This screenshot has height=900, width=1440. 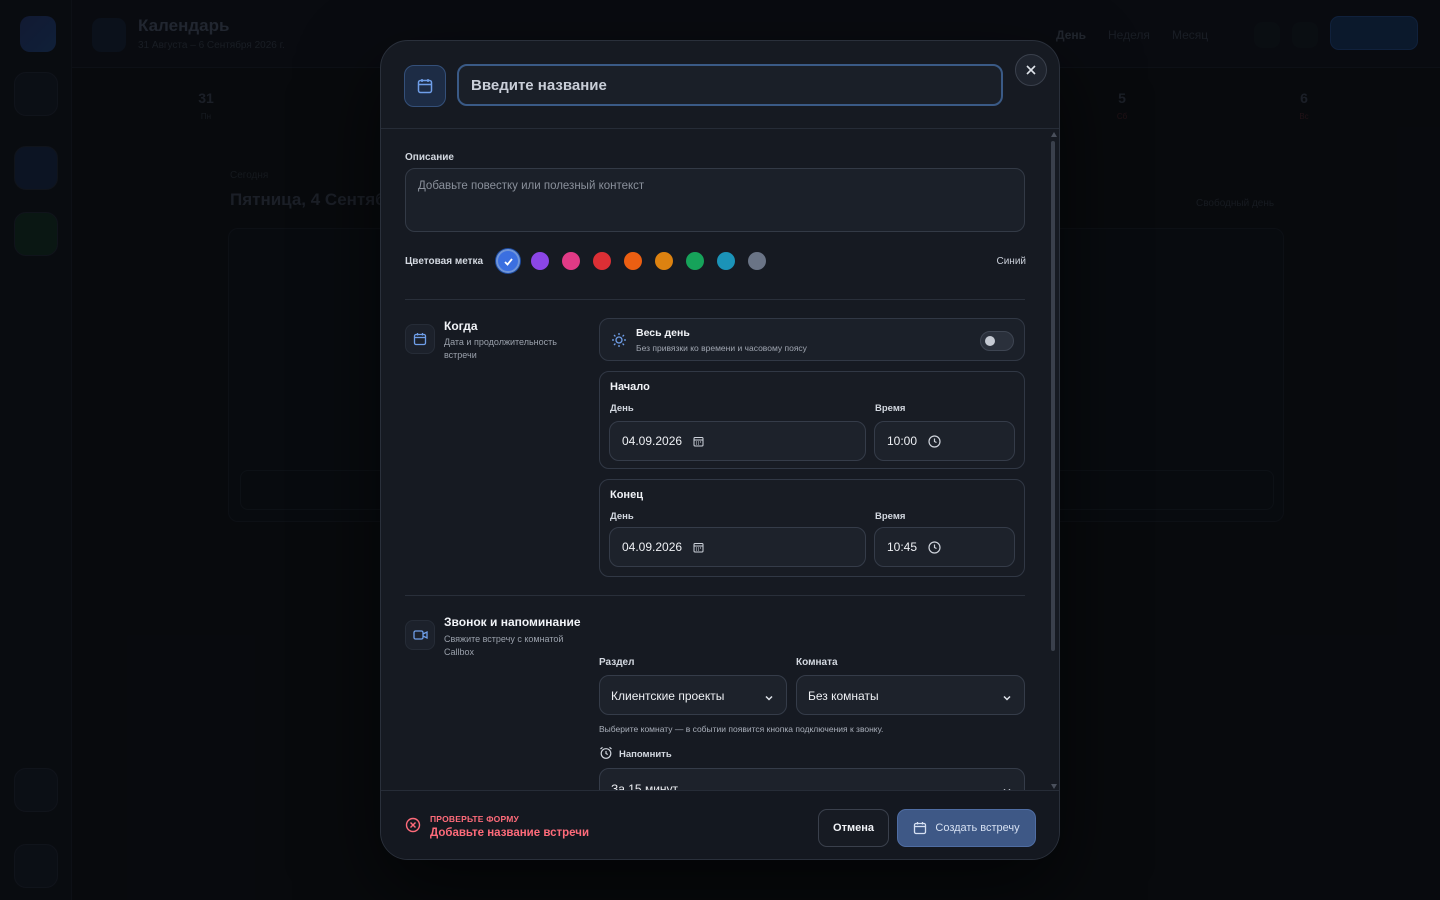 What do you see at coordinates (622, 408) in the screenshot?
I see `start-day-label: День` at bounding box center [622, 408].